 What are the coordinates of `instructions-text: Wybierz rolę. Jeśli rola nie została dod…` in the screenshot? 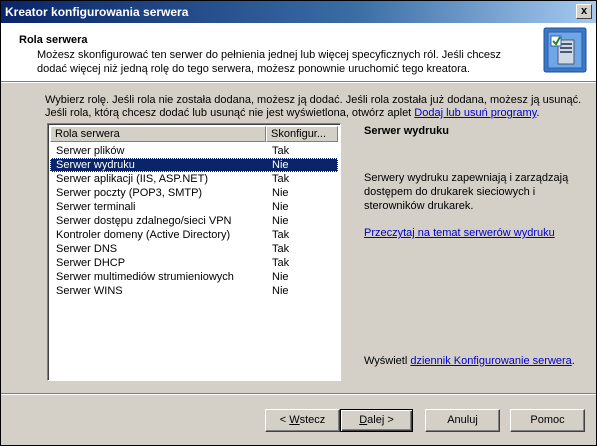 It's located at (315, 107).